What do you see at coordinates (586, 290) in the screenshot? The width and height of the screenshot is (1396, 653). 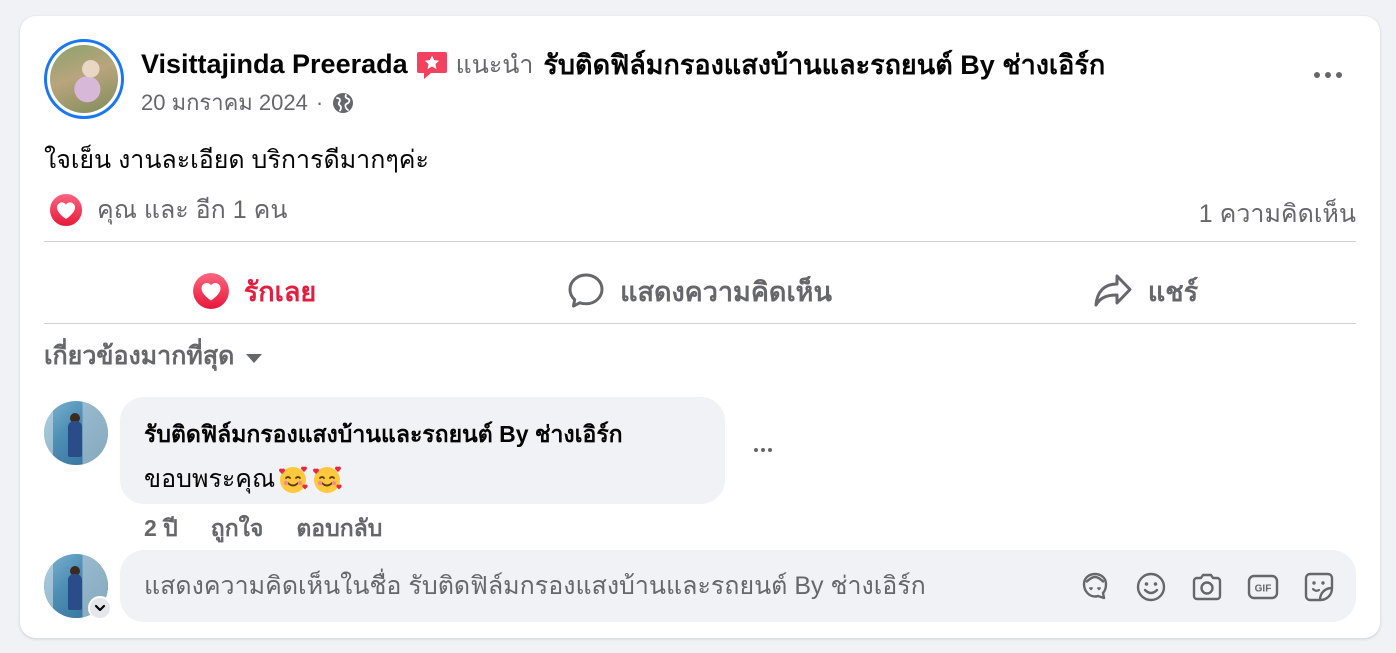 I see `comment-icon` at bounding box center [586, 290].